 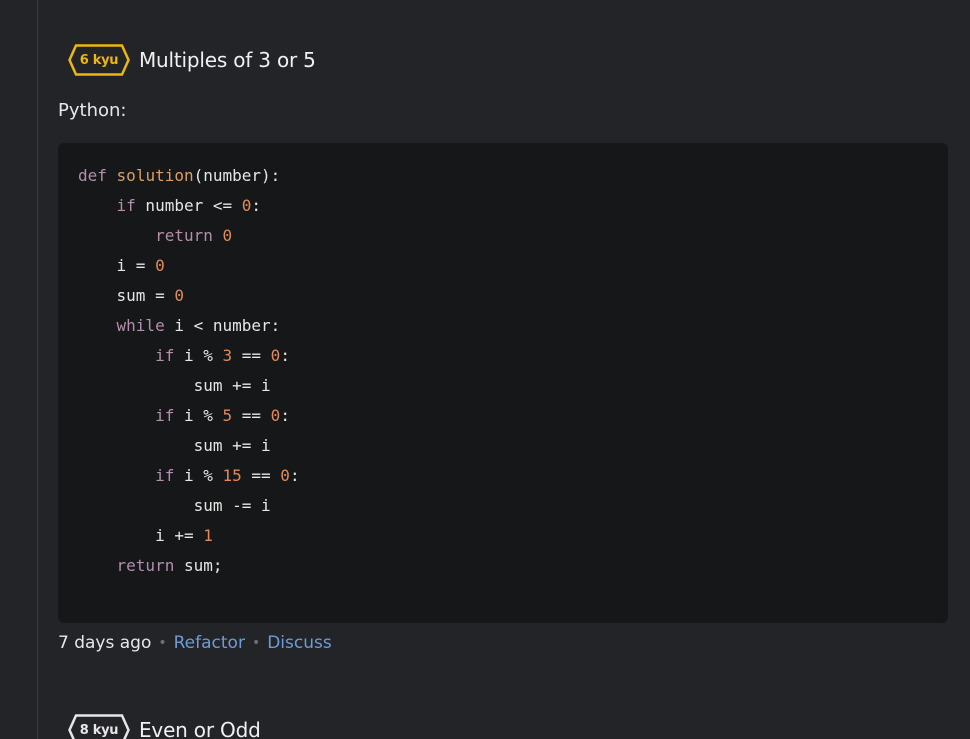 What do you see at coordinates (131, 295) in the screenshot?
I see `code-line: sum = 0` at bounding box center [131, 295].